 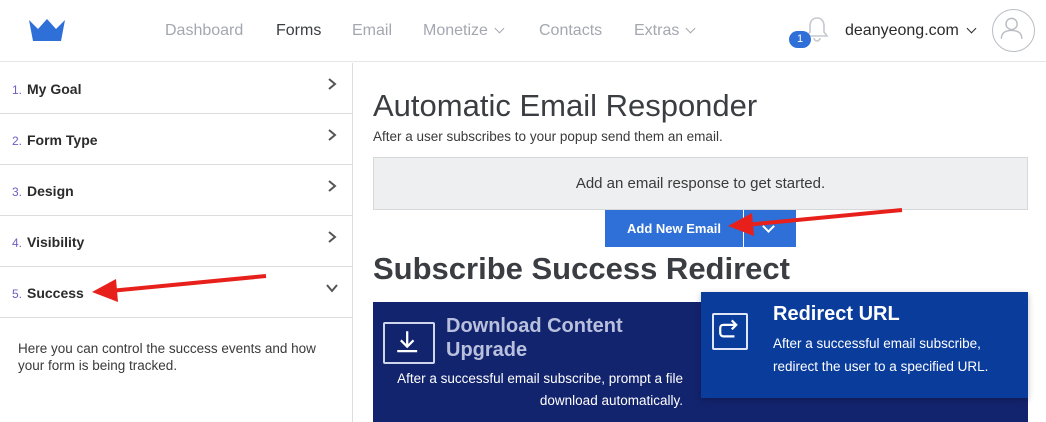 What do you see at coordinates (836, 314) in the screenshot?
I see `redirect-card-title: Redirect URL` at bounding box center [836, 314].